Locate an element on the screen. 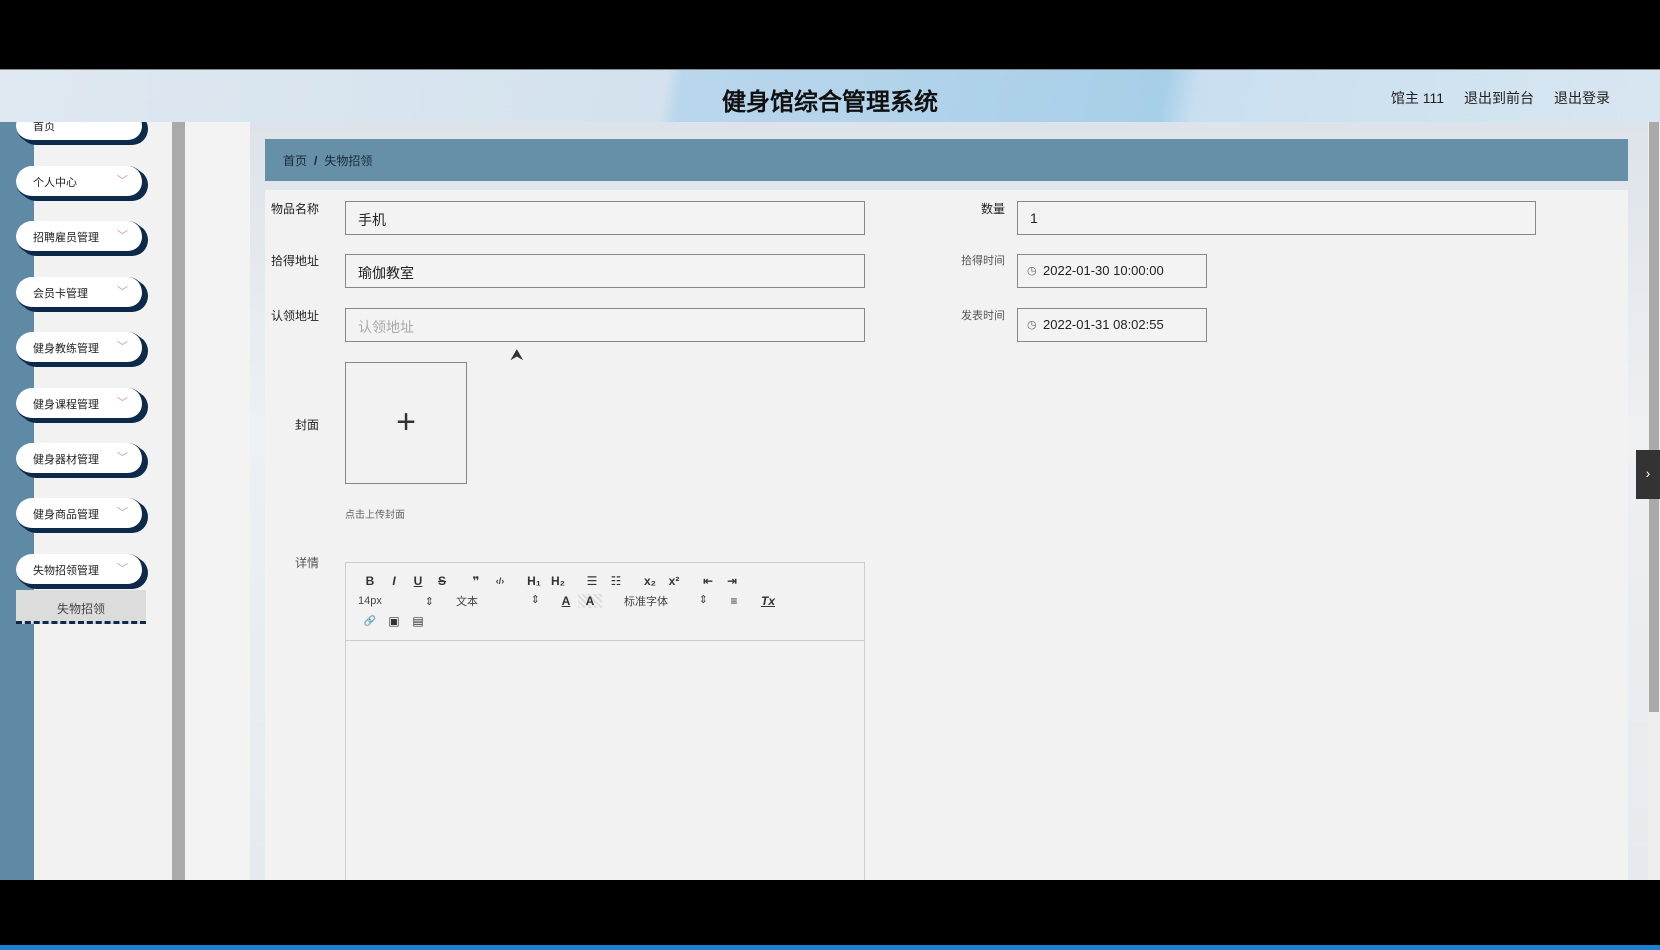 The height and width of the screenshot is (950, 1660). font-size-value: 14px is located at coordinates (370, 600).